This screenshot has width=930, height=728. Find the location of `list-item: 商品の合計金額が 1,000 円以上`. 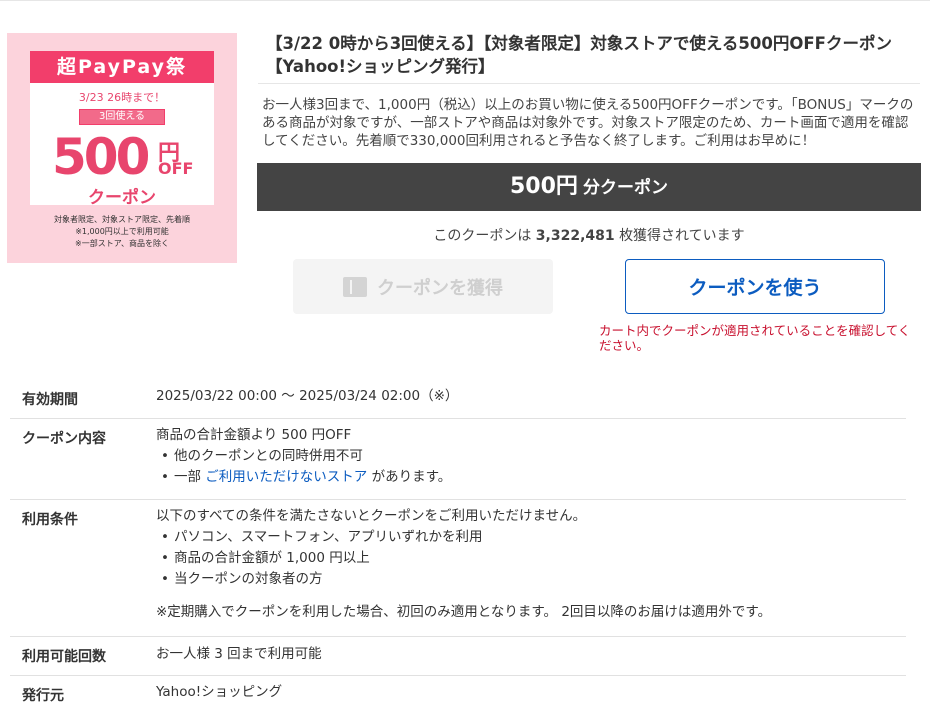

list-item: 商品の合計金額が 1,000 円以上 is located at coordinates (463, 558).